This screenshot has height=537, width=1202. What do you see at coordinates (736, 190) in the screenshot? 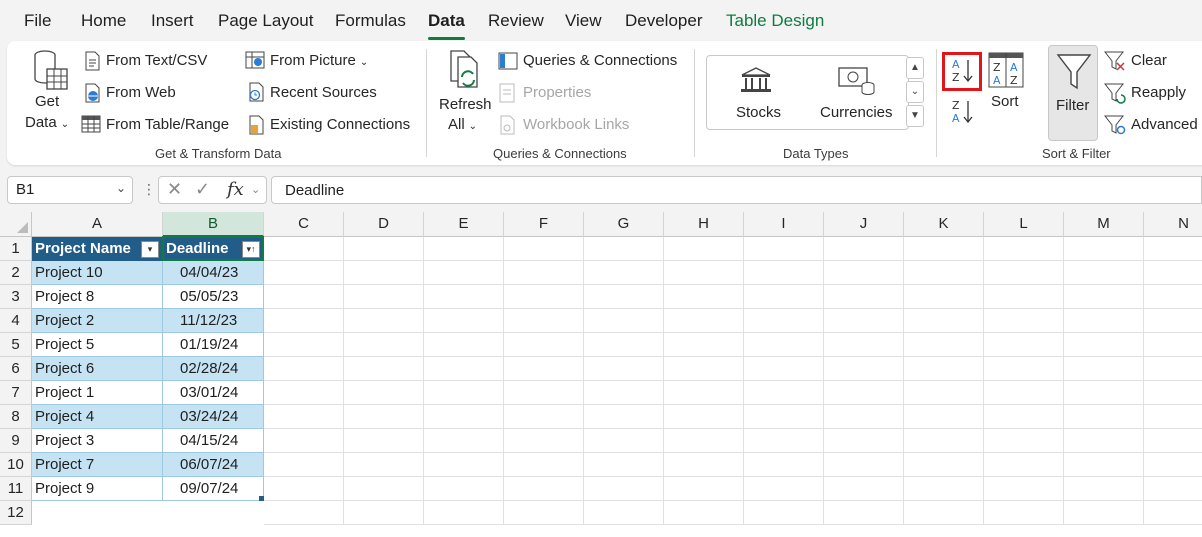
I see `formula-input: Deadline` at bounding box center [736, 190].